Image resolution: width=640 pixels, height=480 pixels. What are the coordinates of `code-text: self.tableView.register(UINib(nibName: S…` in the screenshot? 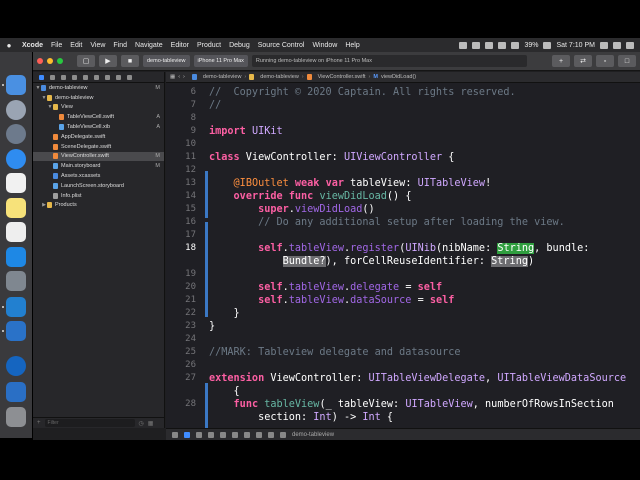 It's located at (399, 248).